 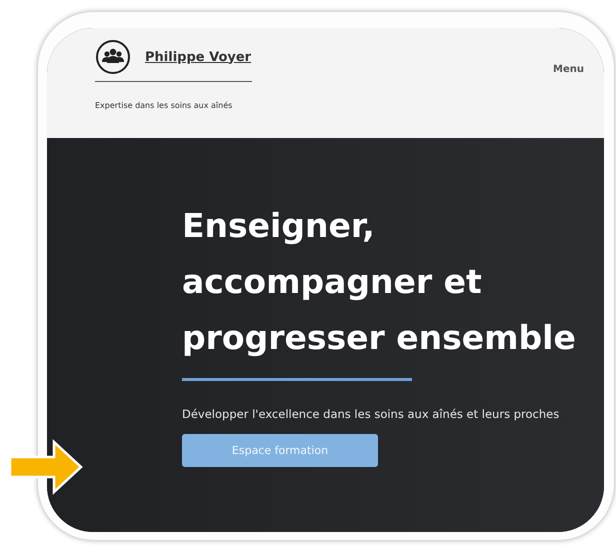 I want to click on site-name-link: Philippe Voyer, so click(x=198, y=57).